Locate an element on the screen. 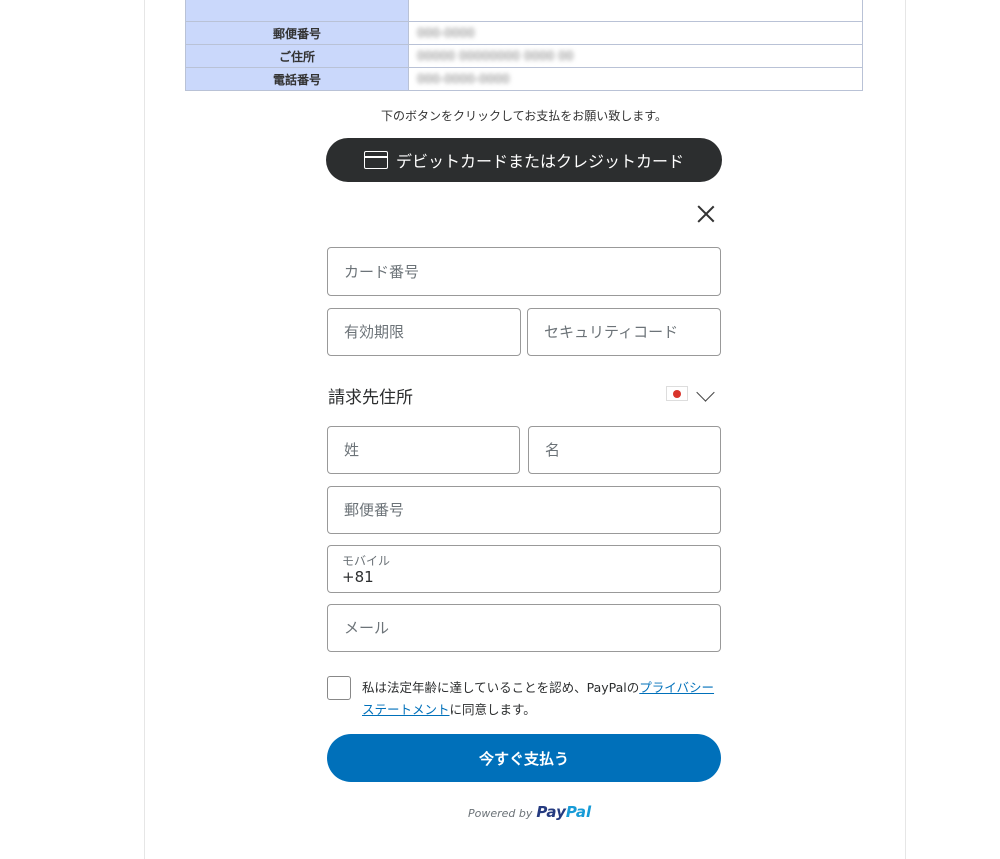  expiry-field is located at coordinates (424, 332).